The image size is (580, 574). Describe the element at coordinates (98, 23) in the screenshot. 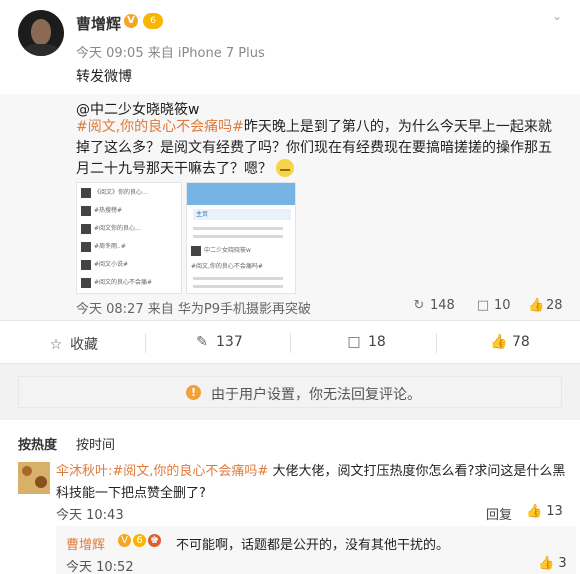

I see `author-name: 曹增辉` at that location.